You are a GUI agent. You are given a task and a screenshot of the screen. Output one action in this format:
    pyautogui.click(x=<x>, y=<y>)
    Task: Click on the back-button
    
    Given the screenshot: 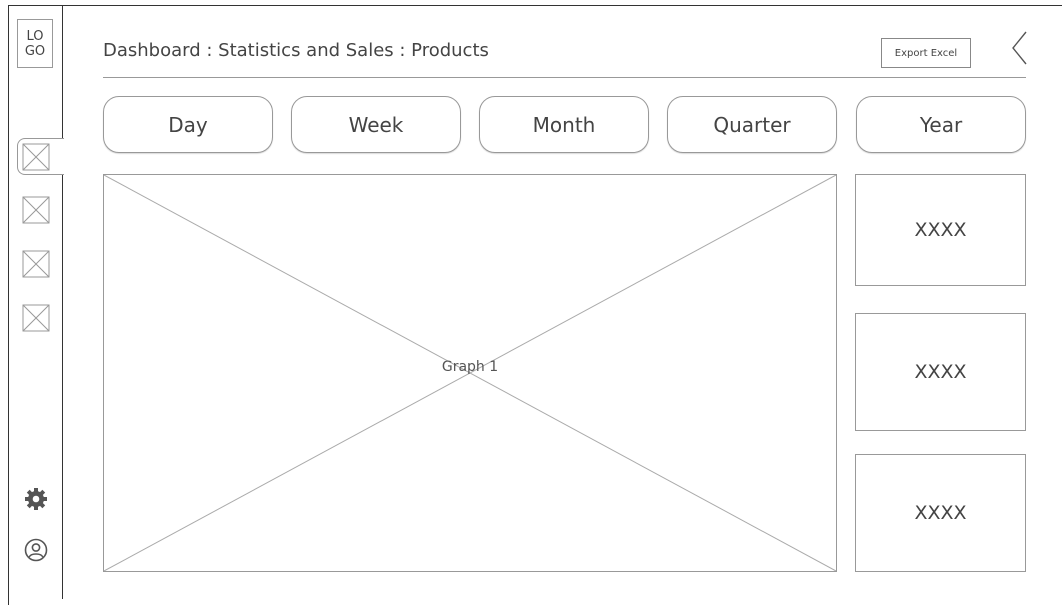 What is the action you would take?
    pyautogui.click(x=1019, y=48)
    